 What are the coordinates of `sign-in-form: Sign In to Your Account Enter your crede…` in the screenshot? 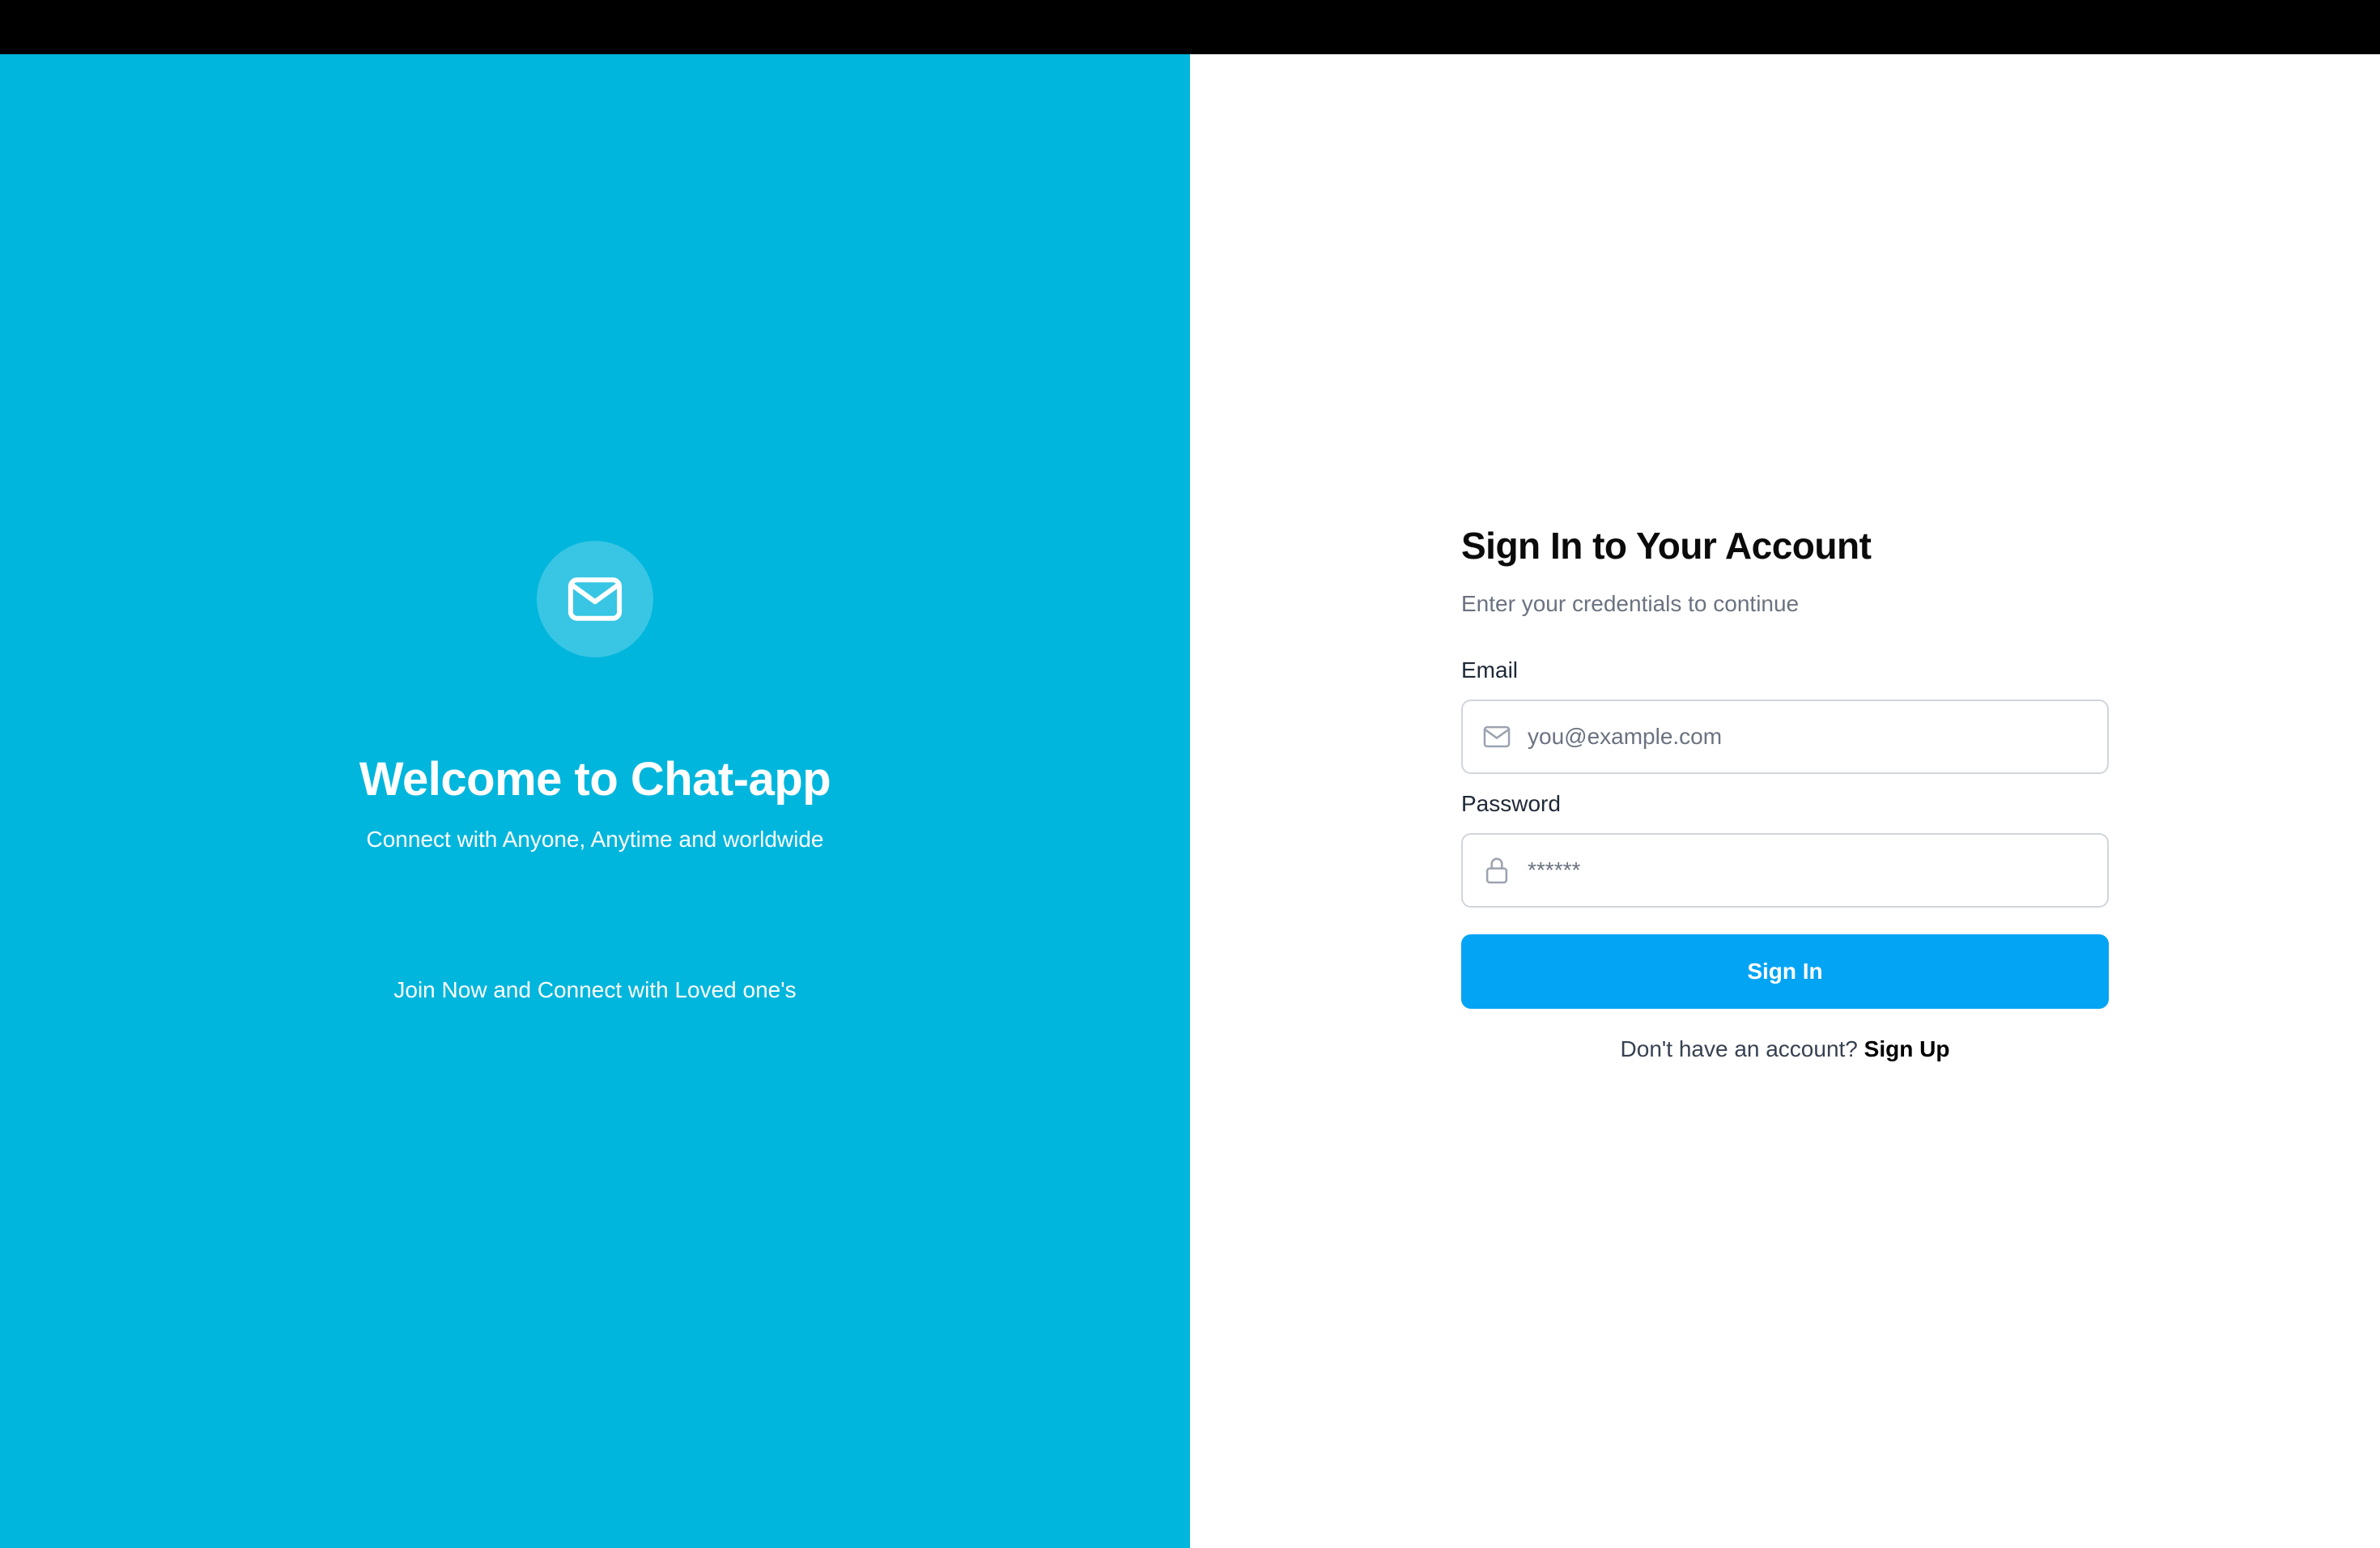 It's located at (1785, 792).